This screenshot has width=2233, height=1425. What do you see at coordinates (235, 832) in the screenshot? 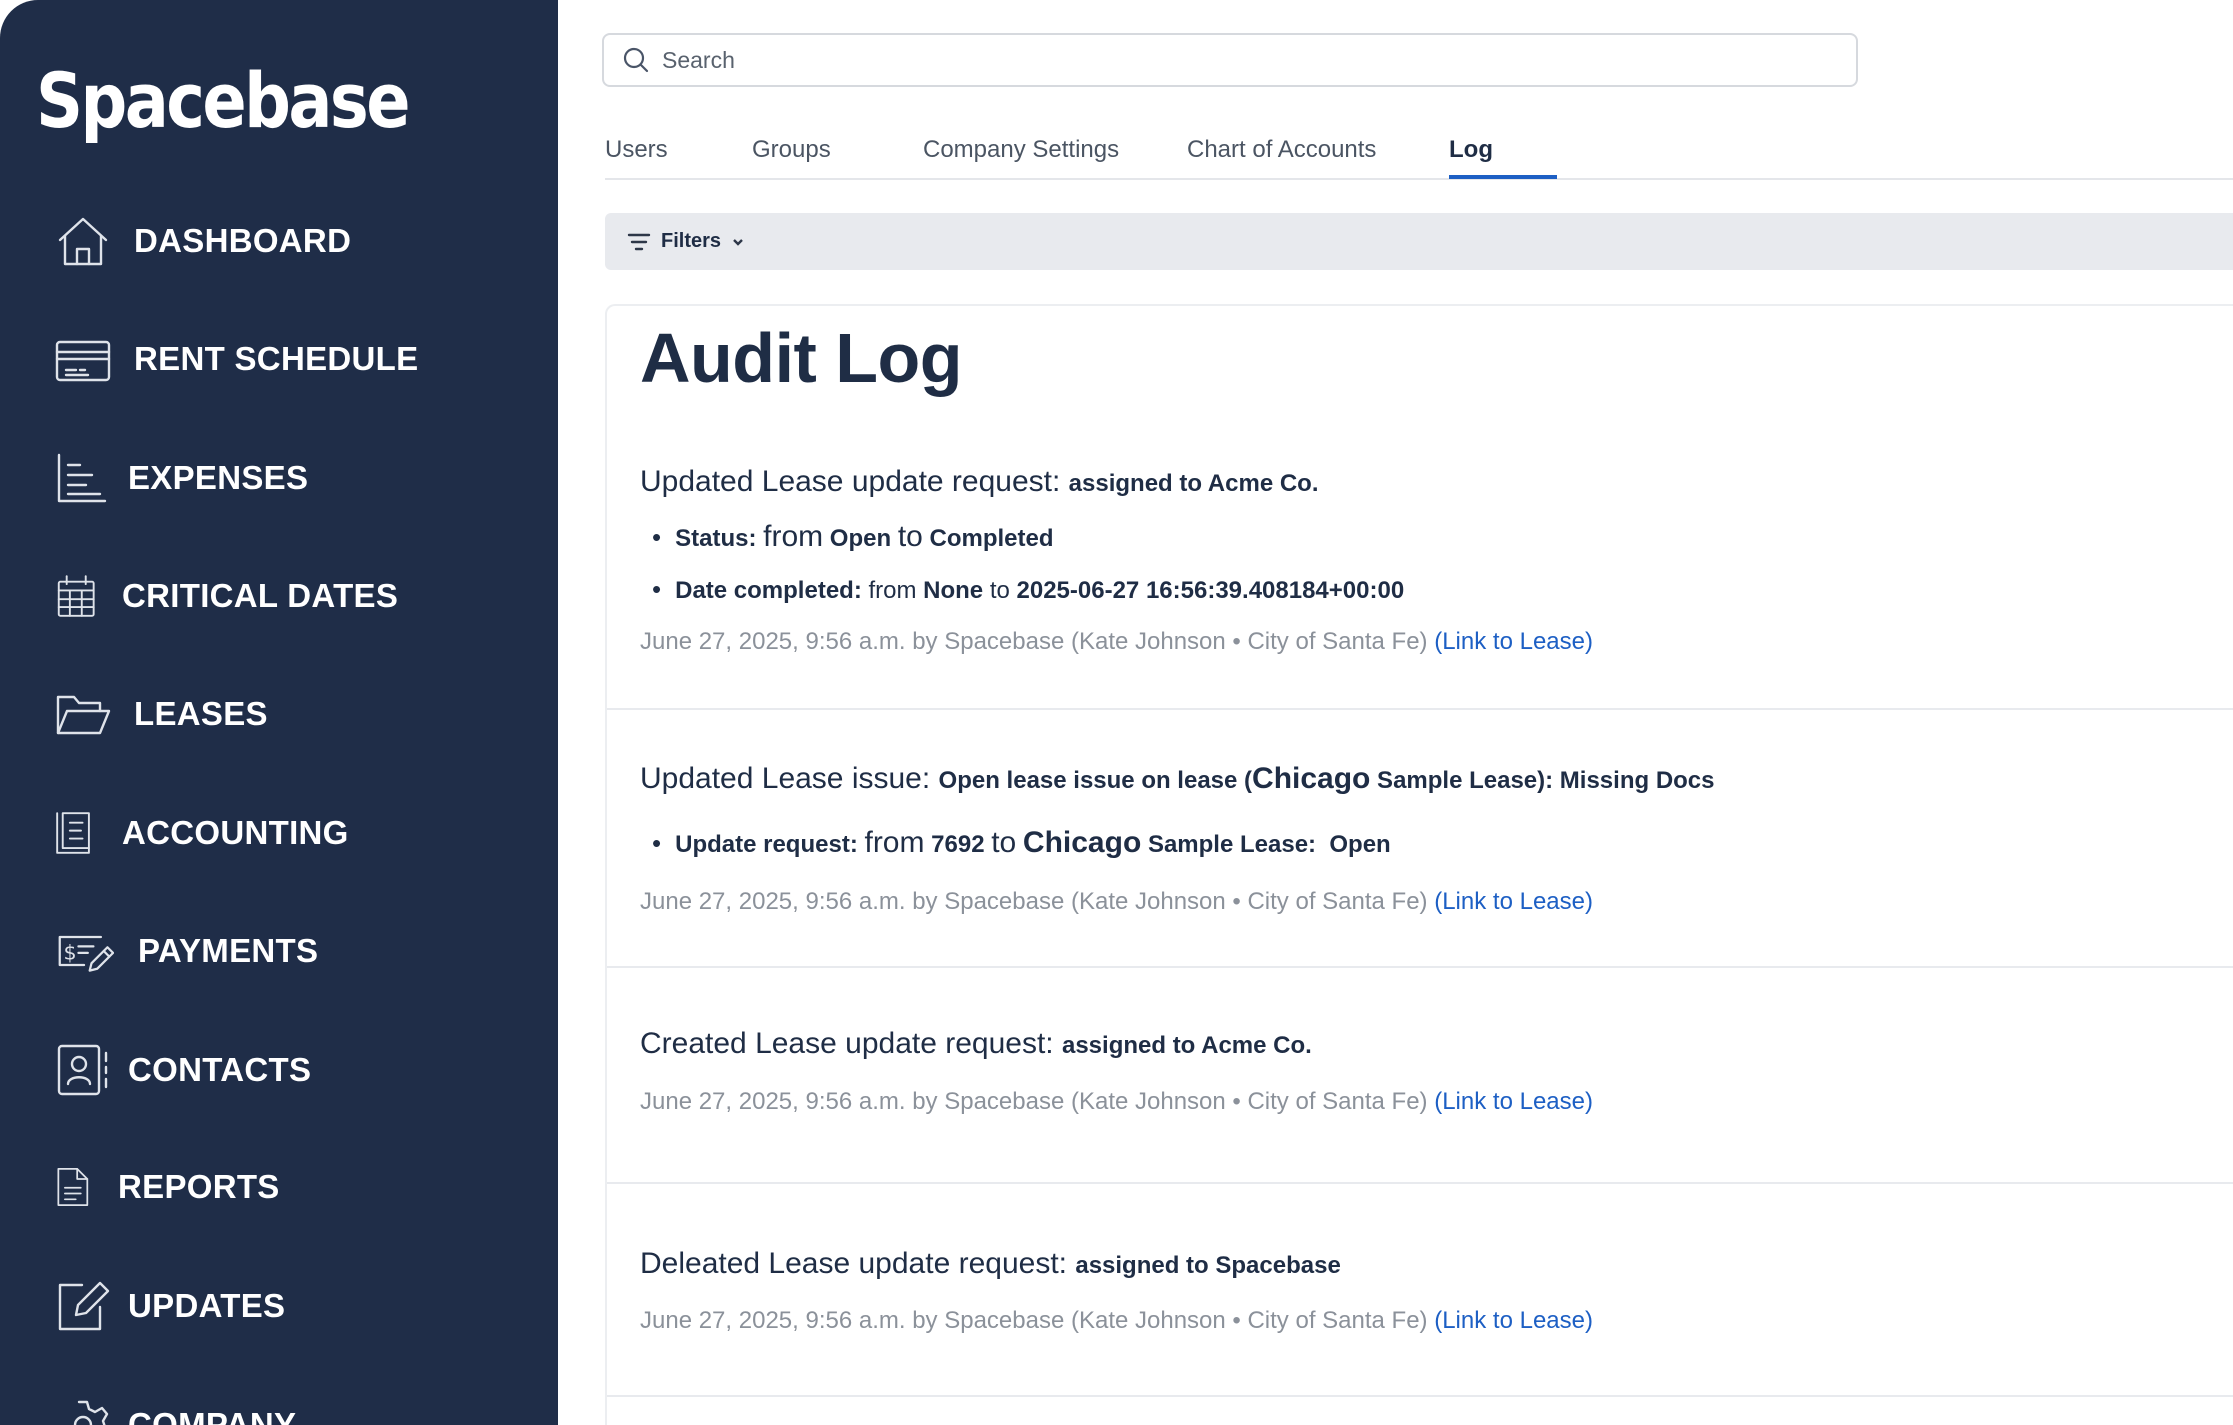
I see `sidebar-item-label: ACCOUNTING` at bounding box center [235, 832].